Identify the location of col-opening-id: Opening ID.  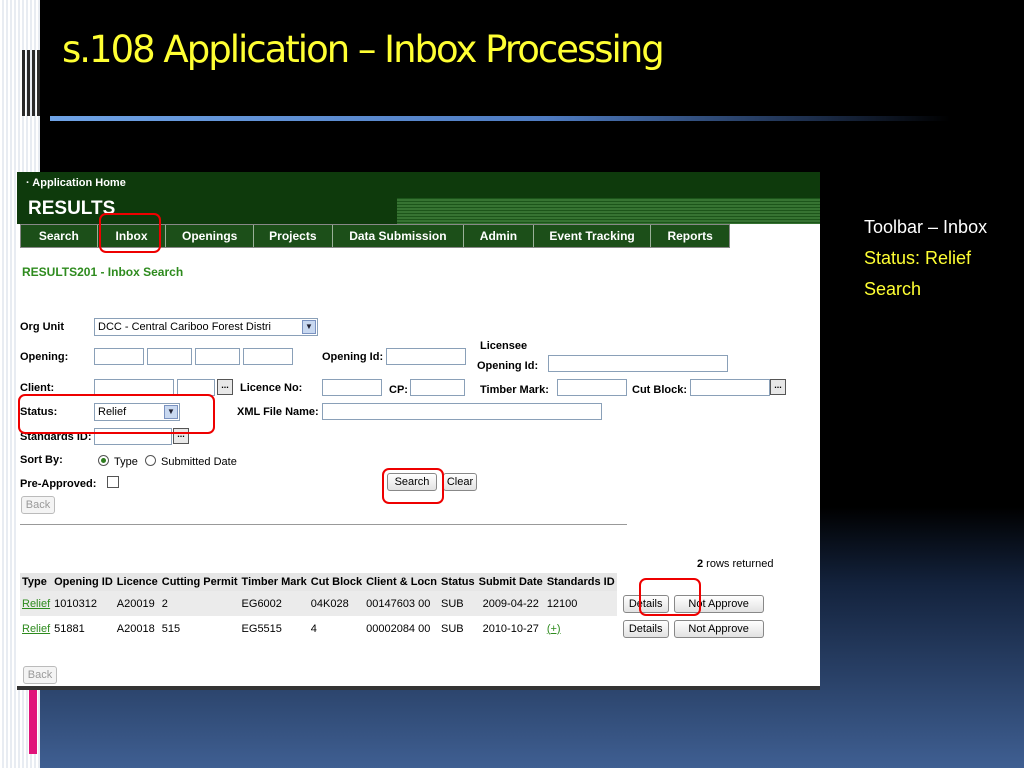
(83, 582).